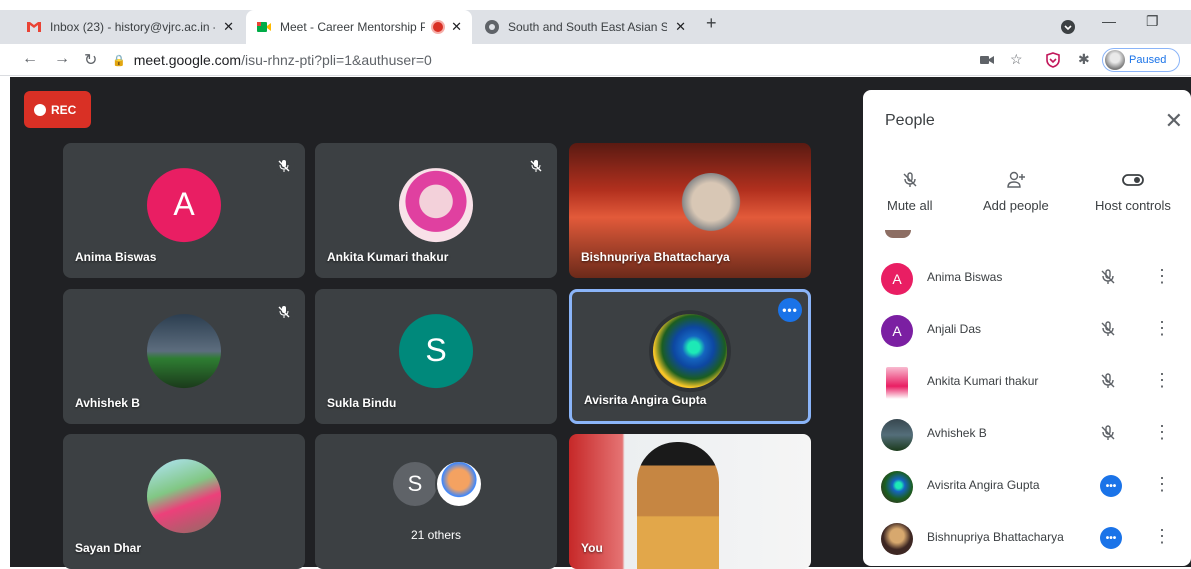  I want to click on others-tile: S 21 others, so click(436, 501).